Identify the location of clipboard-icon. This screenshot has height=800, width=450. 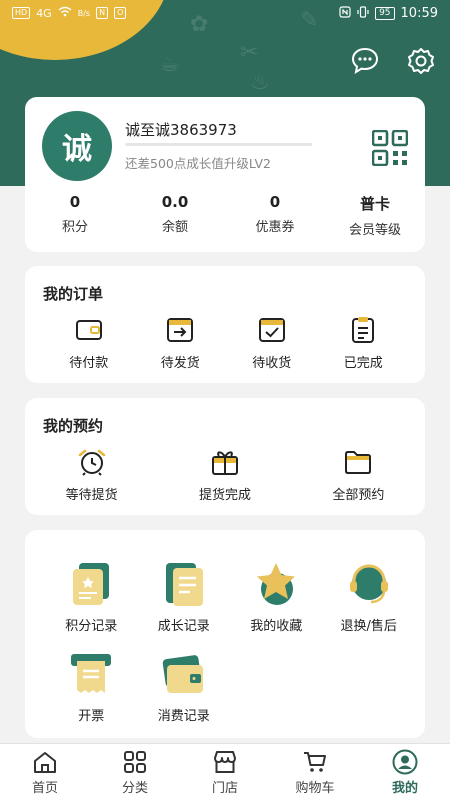
(363, 330).